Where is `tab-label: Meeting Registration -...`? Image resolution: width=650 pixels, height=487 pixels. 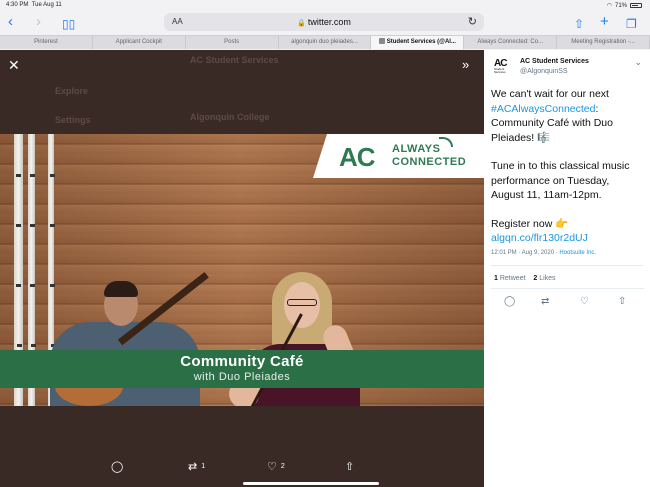
tab-label: Meeting Registration -... is located at coordinates (603, 42).